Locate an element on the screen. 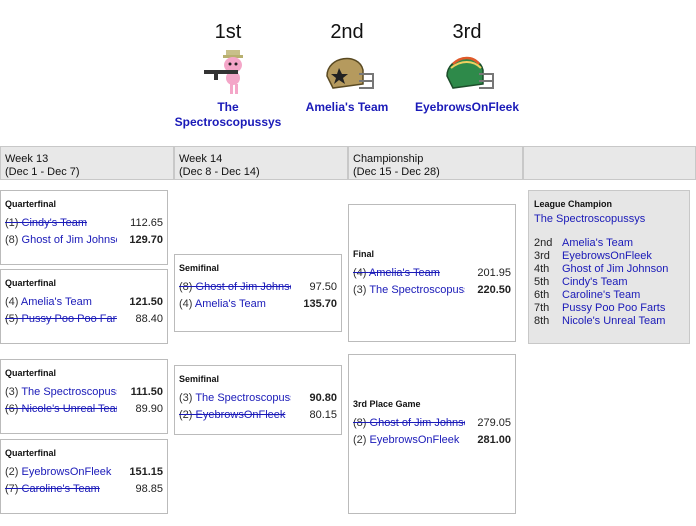 This screenshot has height=526, width=696. team-score: 279.05 is located at coordinates (494, 423).